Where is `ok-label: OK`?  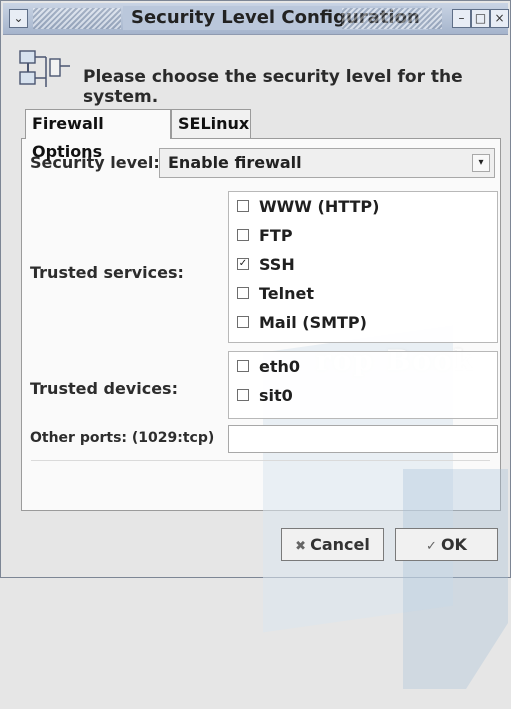 ok-label: OK is located at coordinates (453, 544).